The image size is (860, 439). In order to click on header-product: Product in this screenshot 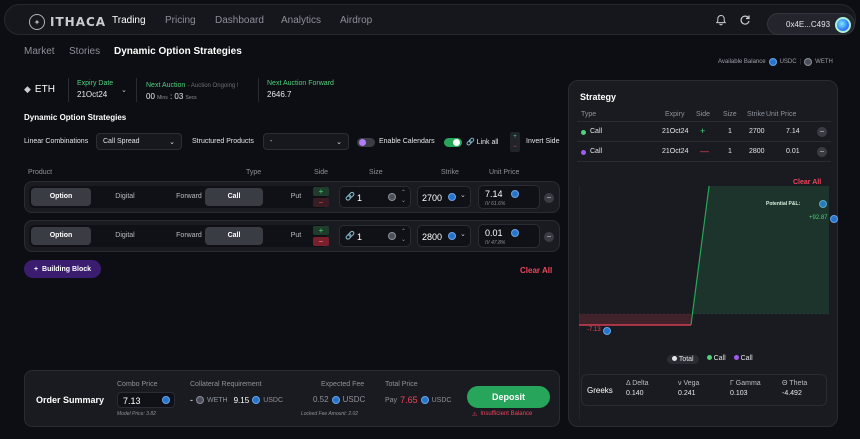, I will do `click(40, 172)`.